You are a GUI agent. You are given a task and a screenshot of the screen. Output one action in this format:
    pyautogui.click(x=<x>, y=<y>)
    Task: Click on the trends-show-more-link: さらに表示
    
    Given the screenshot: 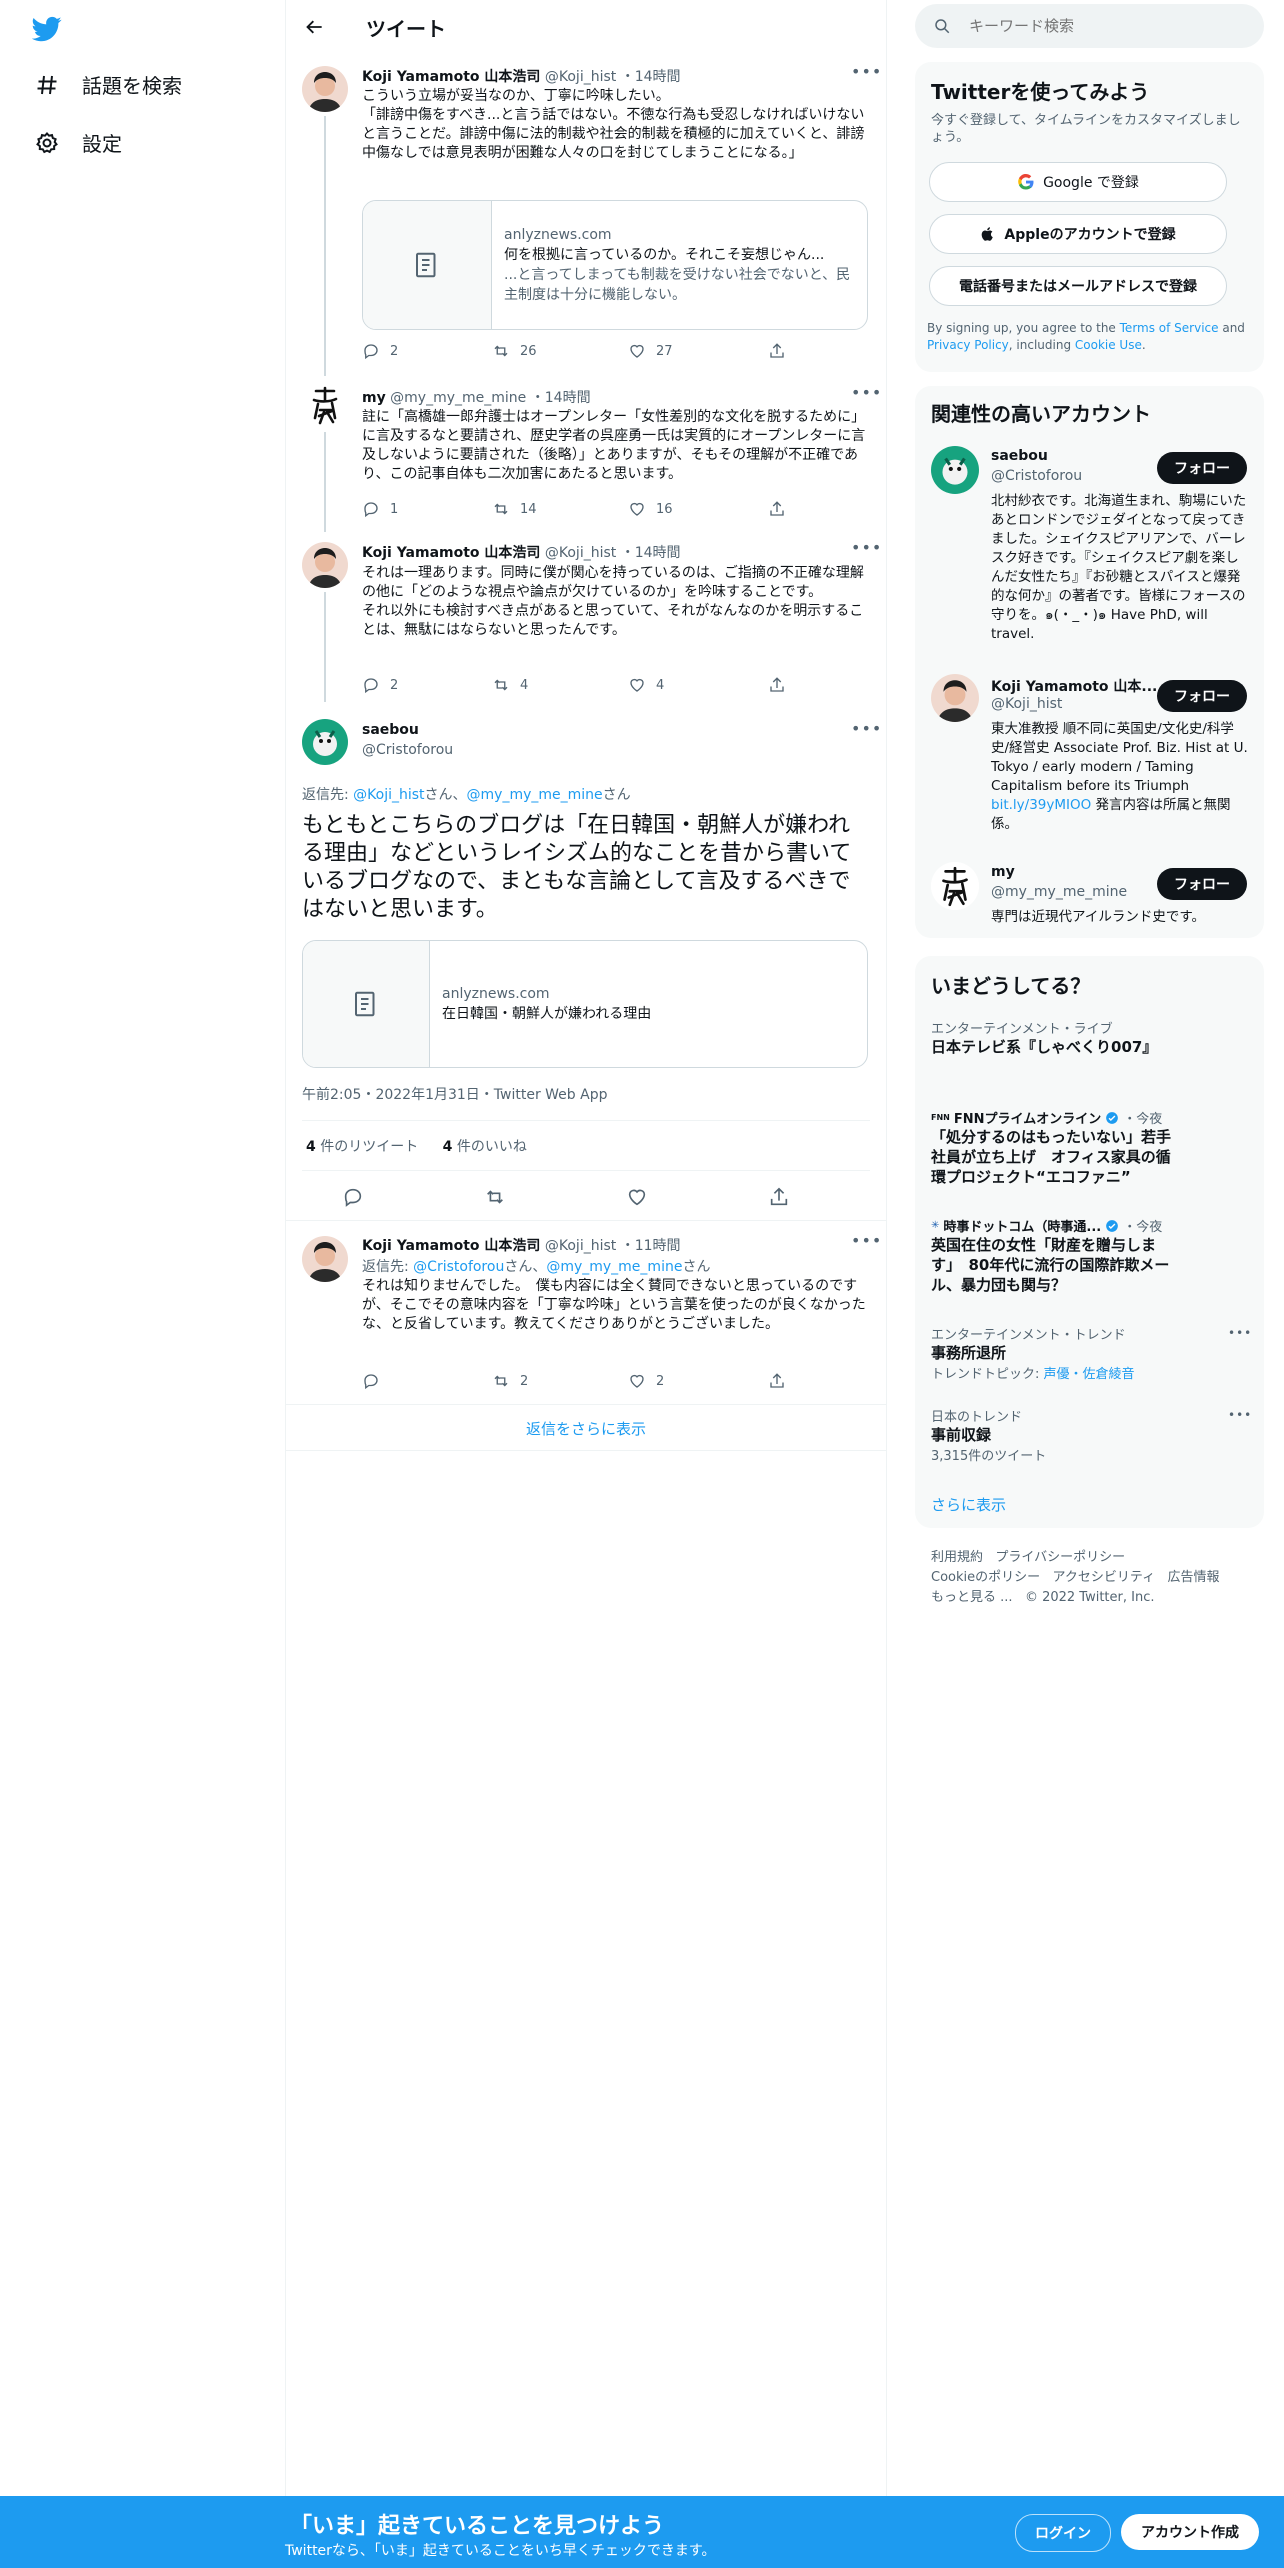 What is the action you would take?
    pyautogui.click(x=968, y=1504)
    